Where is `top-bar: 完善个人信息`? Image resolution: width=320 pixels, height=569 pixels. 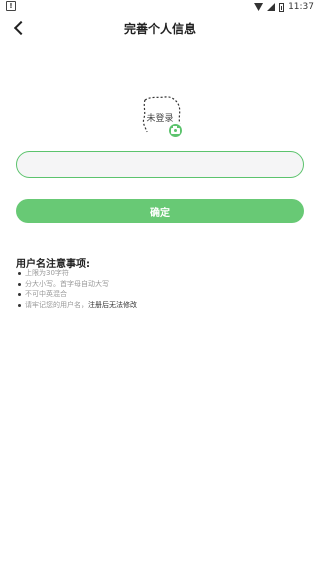
top-bar: 完善个人信息 is located at coordinates (160, 29).